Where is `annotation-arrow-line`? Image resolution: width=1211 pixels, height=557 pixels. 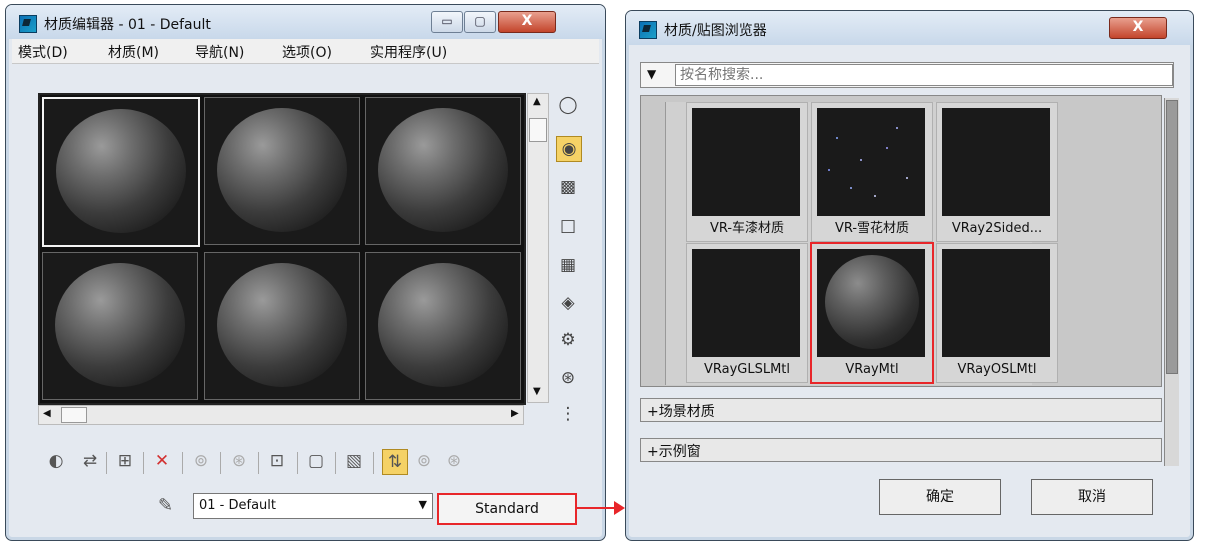 annotation-arrow-line is located at coordinates (596, 508).